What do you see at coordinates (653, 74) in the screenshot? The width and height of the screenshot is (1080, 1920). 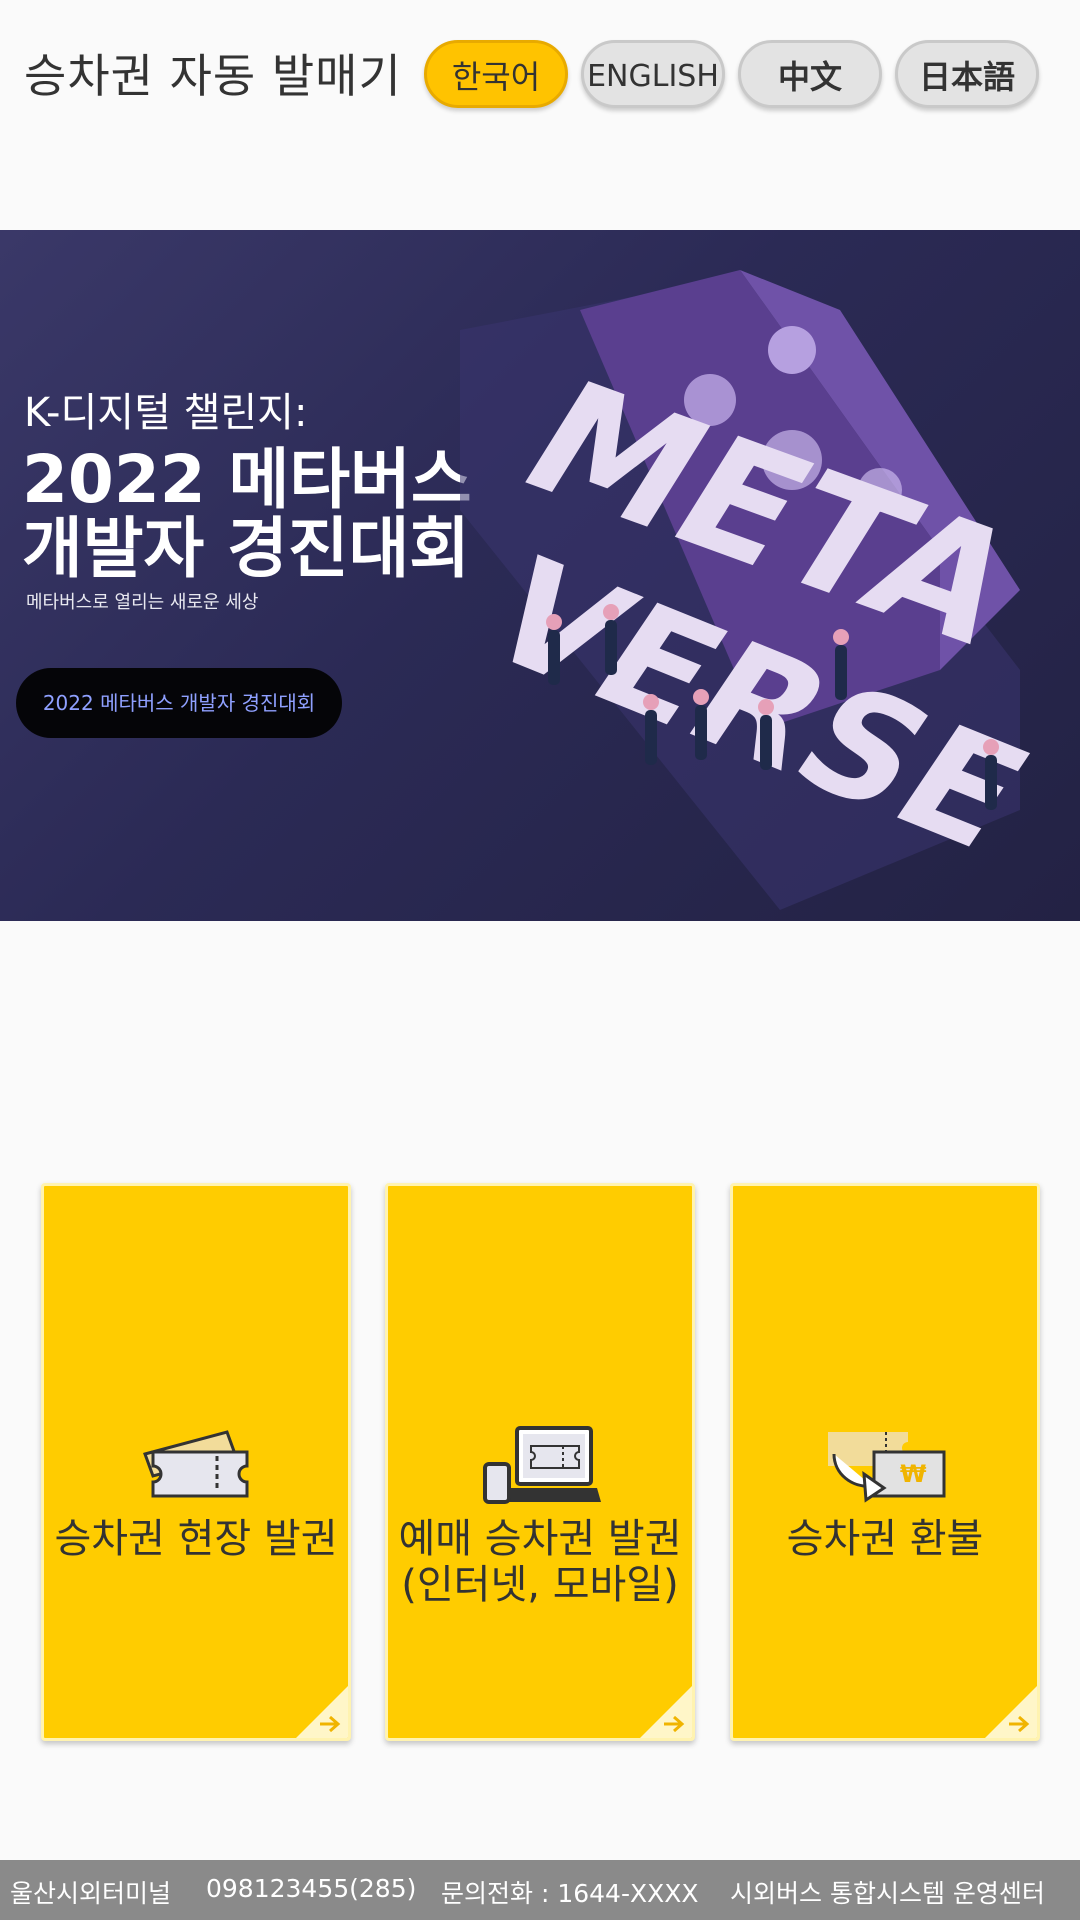 I see `lang-button-english: ENGLISH` at bounding box center [653, 74].